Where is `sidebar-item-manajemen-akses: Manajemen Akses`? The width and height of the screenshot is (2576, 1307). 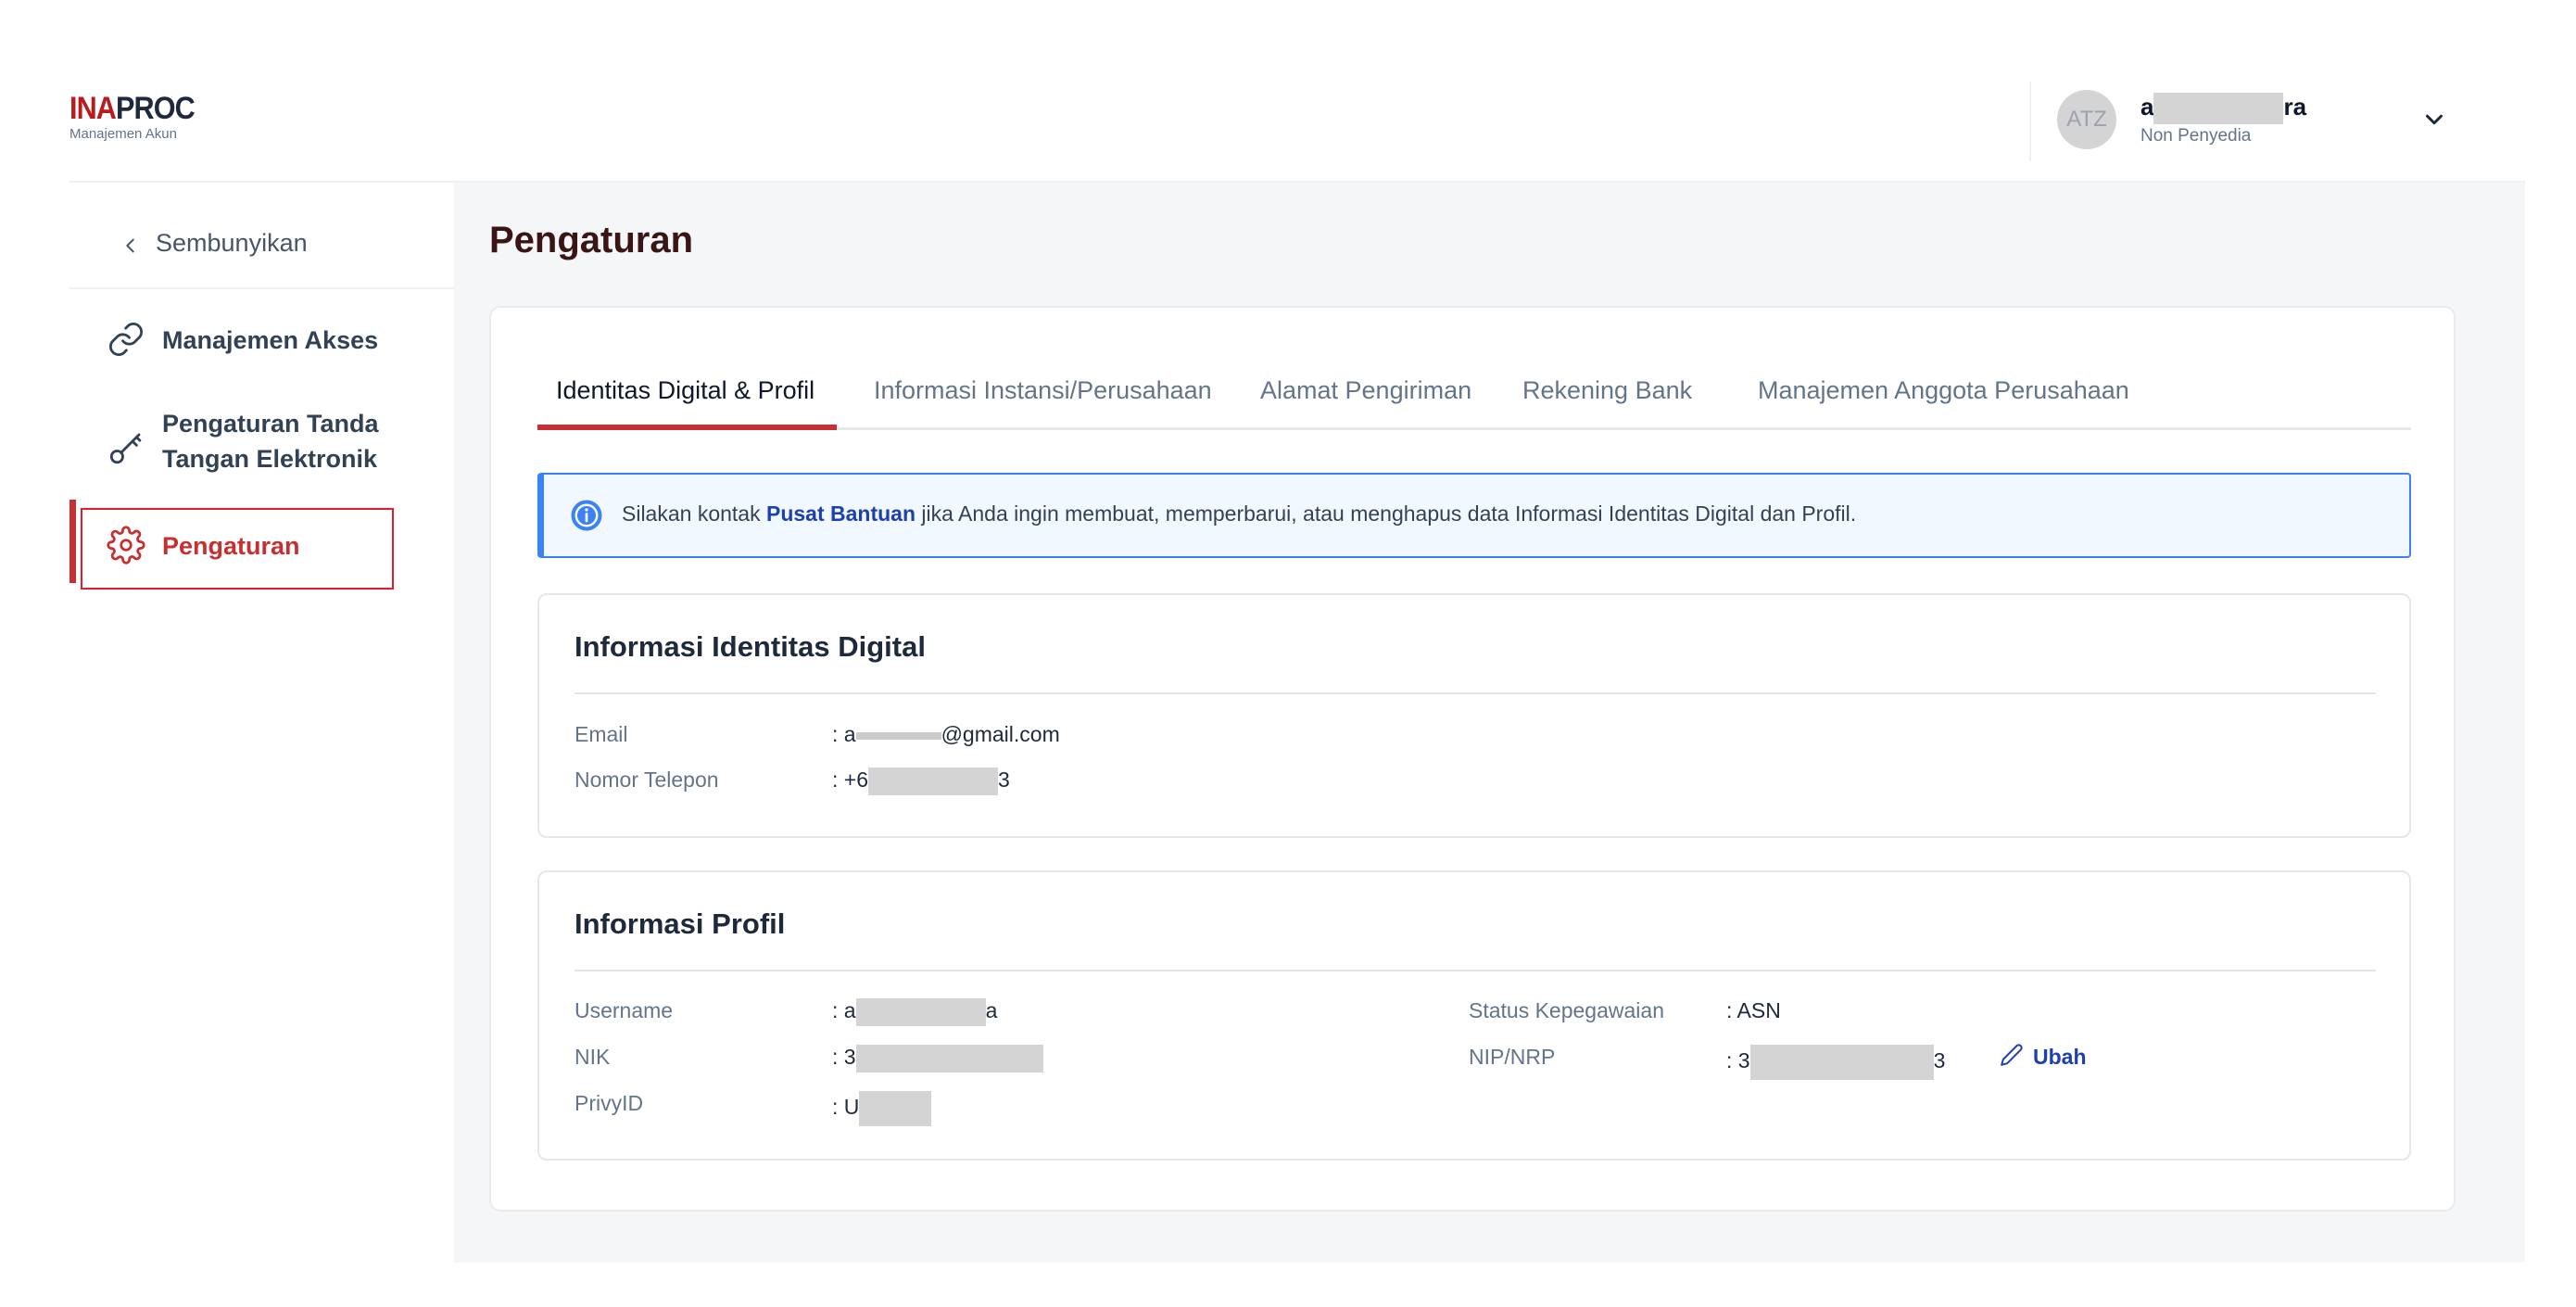
sidebar-item-manajemen-akses: Manajemen Akses is located at coordinates (261, 343).